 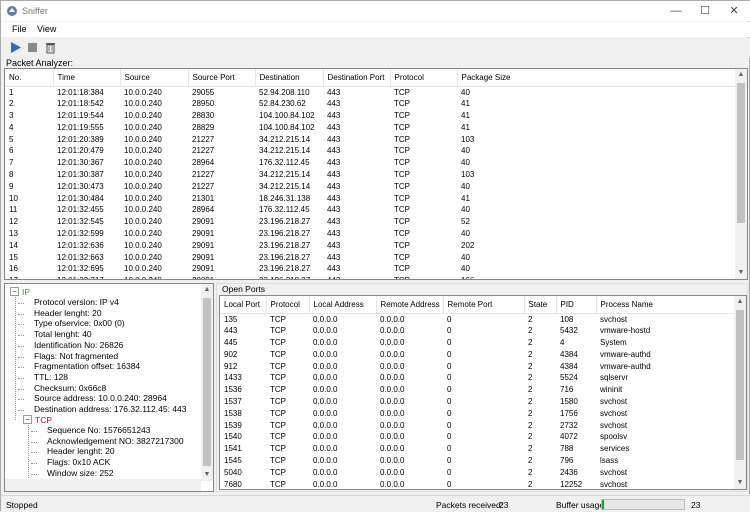 I want to click on port-column-header: Remote Port, so click(x=484, y=305).